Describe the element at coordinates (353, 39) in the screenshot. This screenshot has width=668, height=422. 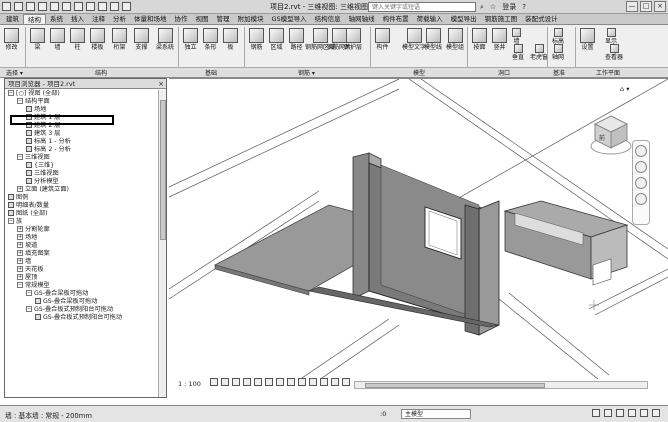
I see `cover-tool: 保护层` at that location.